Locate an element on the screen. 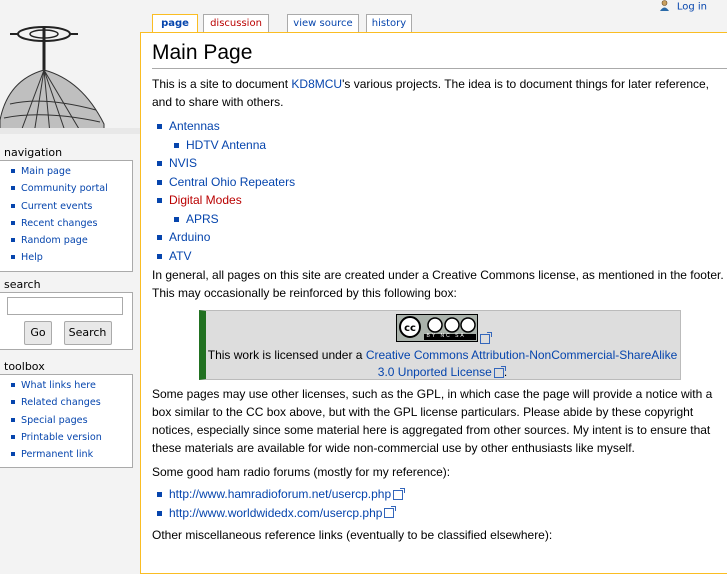 The image size is (727, 574). tab-history: history is located at coordinates (389, 23).